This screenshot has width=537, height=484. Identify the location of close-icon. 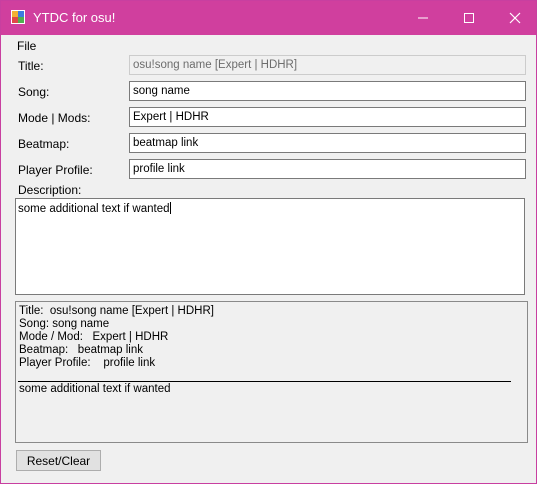
(515, 18).